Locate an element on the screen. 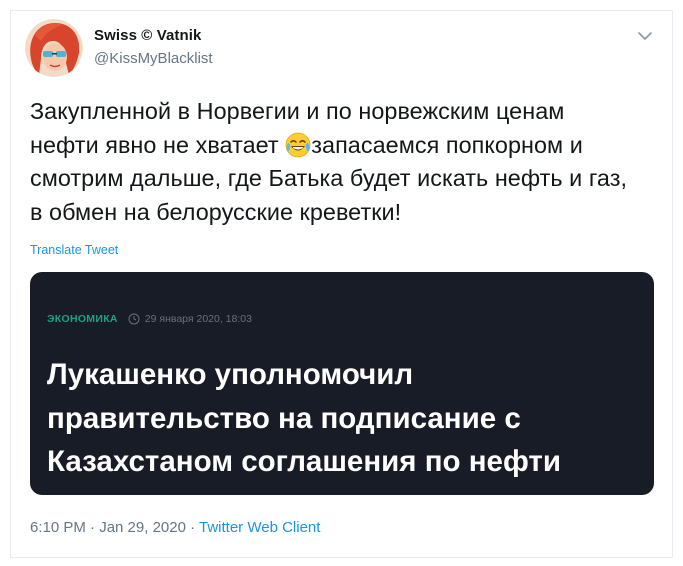 This screenshot has width=683, height=566. tweet-line: в обмен на белорусские креветки! is located at coordinates (216, 211).